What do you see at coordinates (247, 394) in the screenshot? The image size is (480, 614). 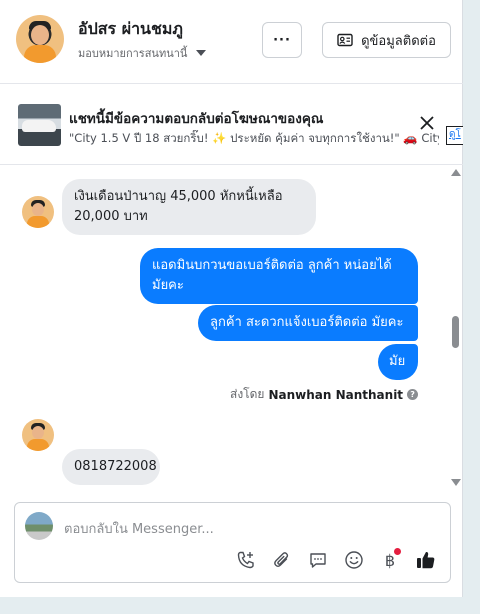 I see `sent-by-prefix: ส่งโดย` at bounding box center [247, 394].